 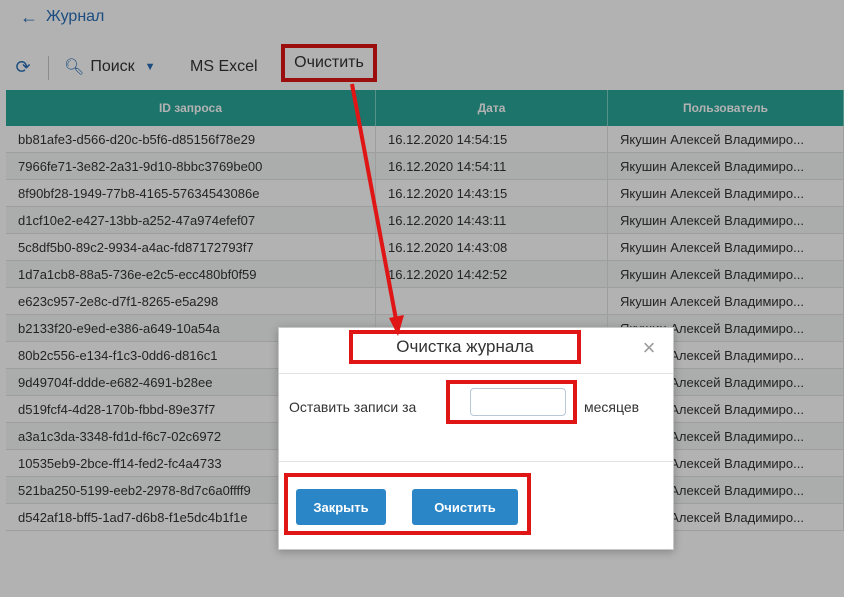 I want to click on dialog-buttons-highlight: Закрыть Очистить, so click(x=407, y=504).